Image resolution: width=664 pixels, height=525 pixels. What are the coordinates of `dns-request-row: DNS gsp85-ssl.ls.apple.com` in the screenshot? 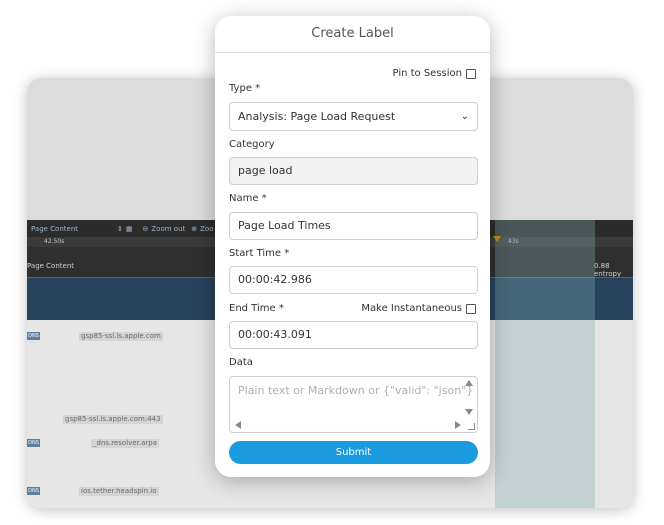 It's located at (95, 337).